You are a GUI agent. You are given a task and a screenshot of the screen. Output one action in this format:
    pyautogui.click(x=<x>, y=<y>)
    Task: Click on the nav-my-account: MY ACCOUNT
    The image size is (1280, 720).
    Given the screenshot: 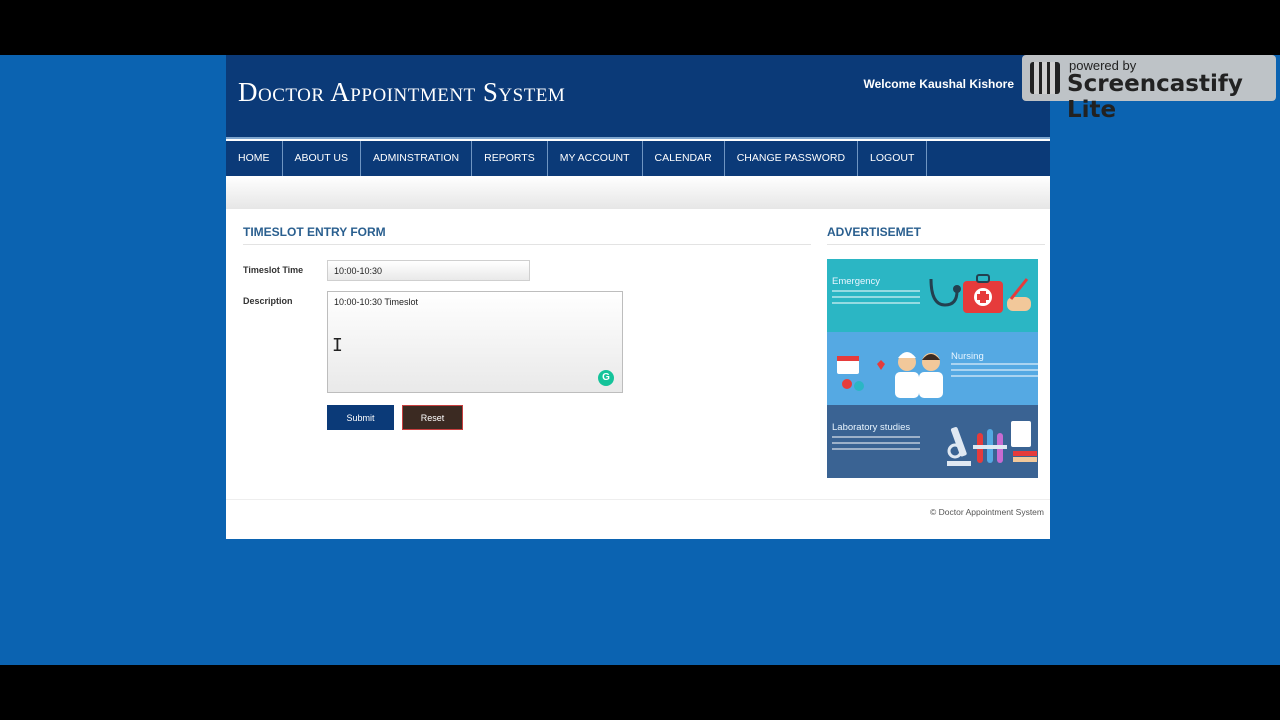 What is the action you would take?
    pyautogui.click(x=595, y=158)
    